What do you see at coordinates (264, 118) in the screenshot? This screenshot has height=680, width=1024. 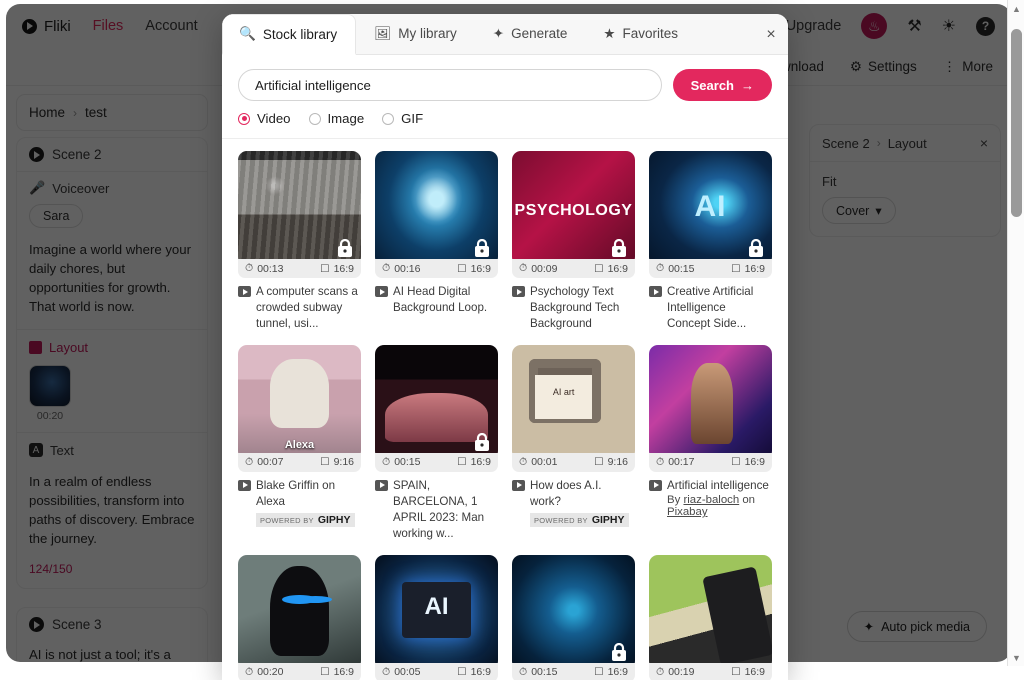 I see `radio-video: Video` at bounding box center [264, 118].